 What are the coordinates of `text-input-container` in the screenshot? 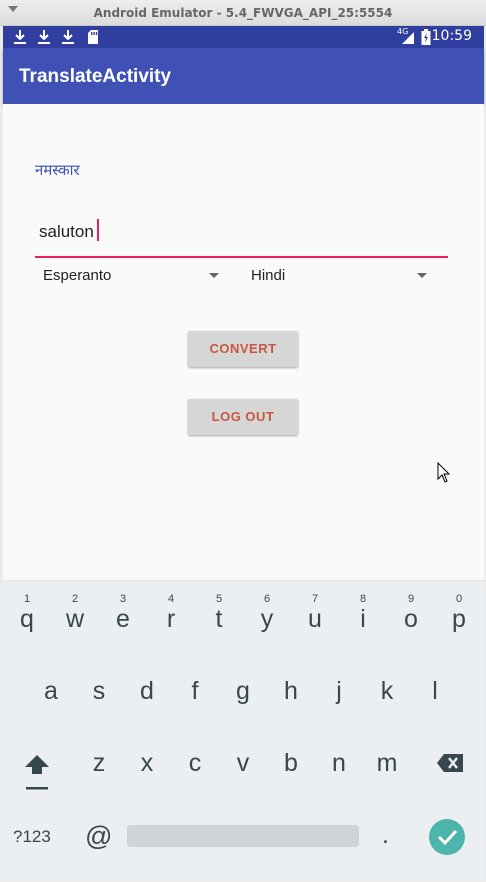 It's located at (241, 236).